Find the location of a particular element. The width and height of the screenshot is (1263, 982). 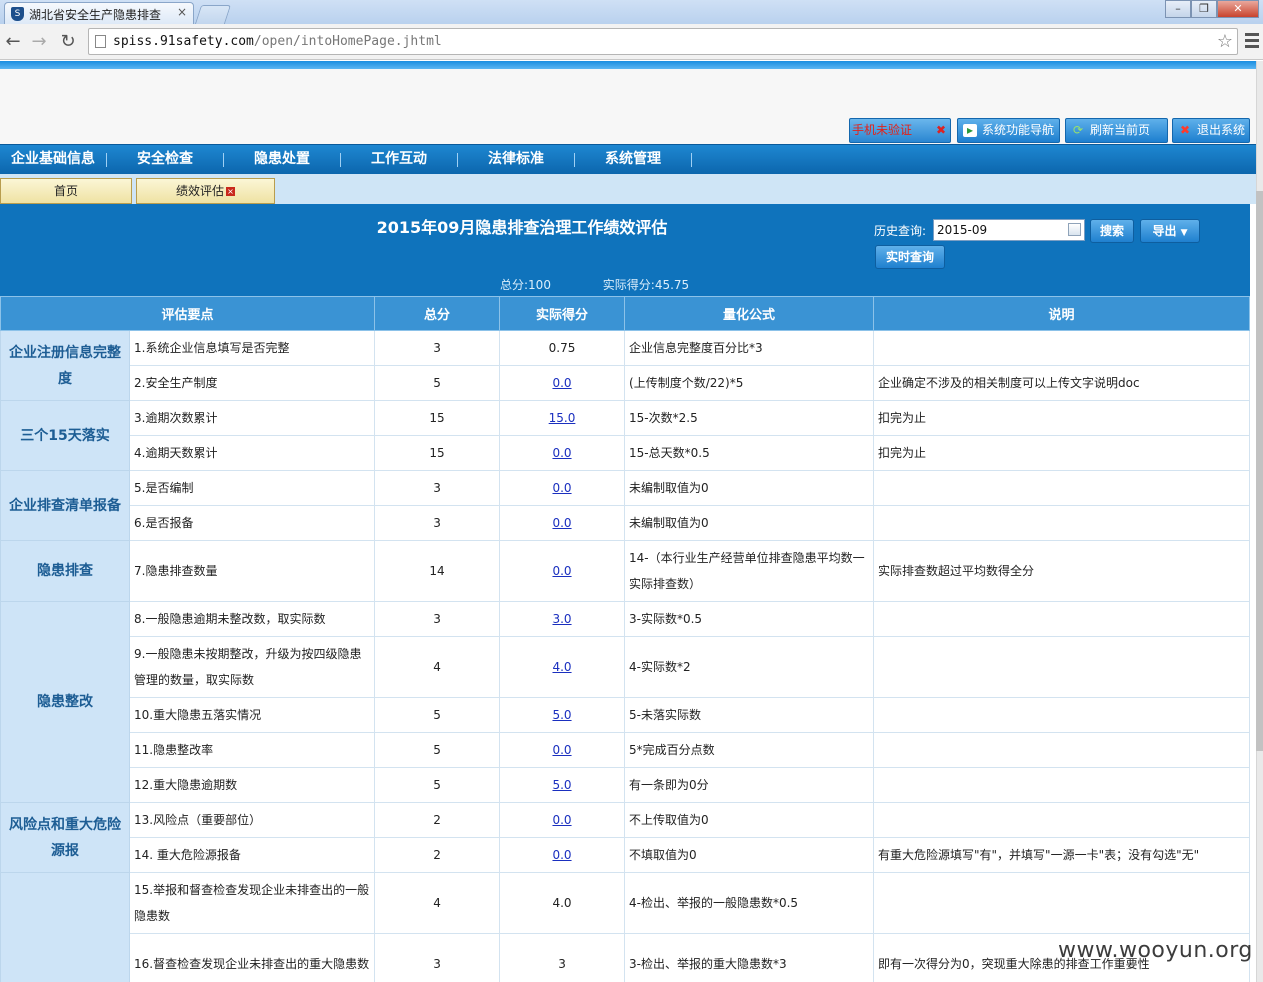

history-date-input: 2015-09 is located at coordinates (1009, 230).